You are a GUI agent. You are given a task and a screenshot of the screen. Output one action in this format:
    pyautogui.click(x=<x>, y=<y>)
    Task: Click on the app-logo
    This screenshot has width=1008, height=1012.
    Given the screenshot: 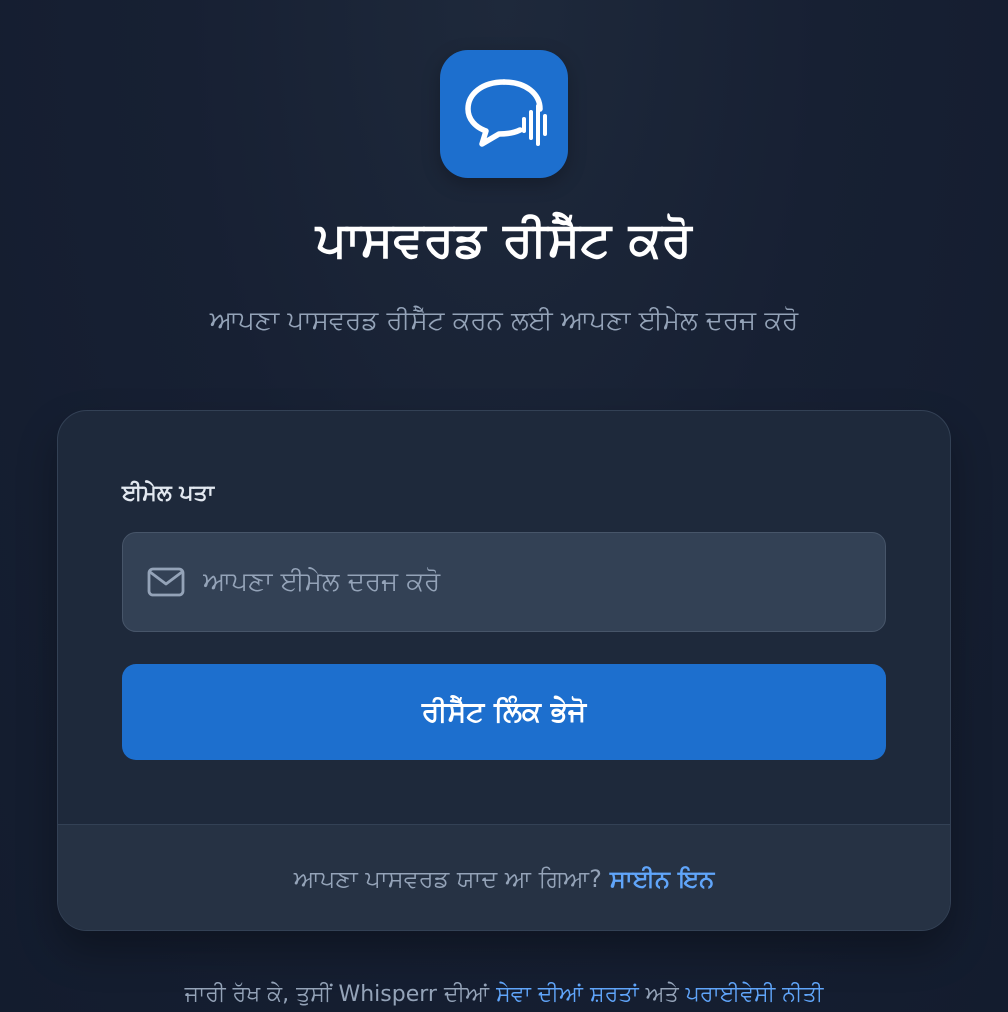 What is the action you would take?
    pyautogui.click(x=504, y=114)
    